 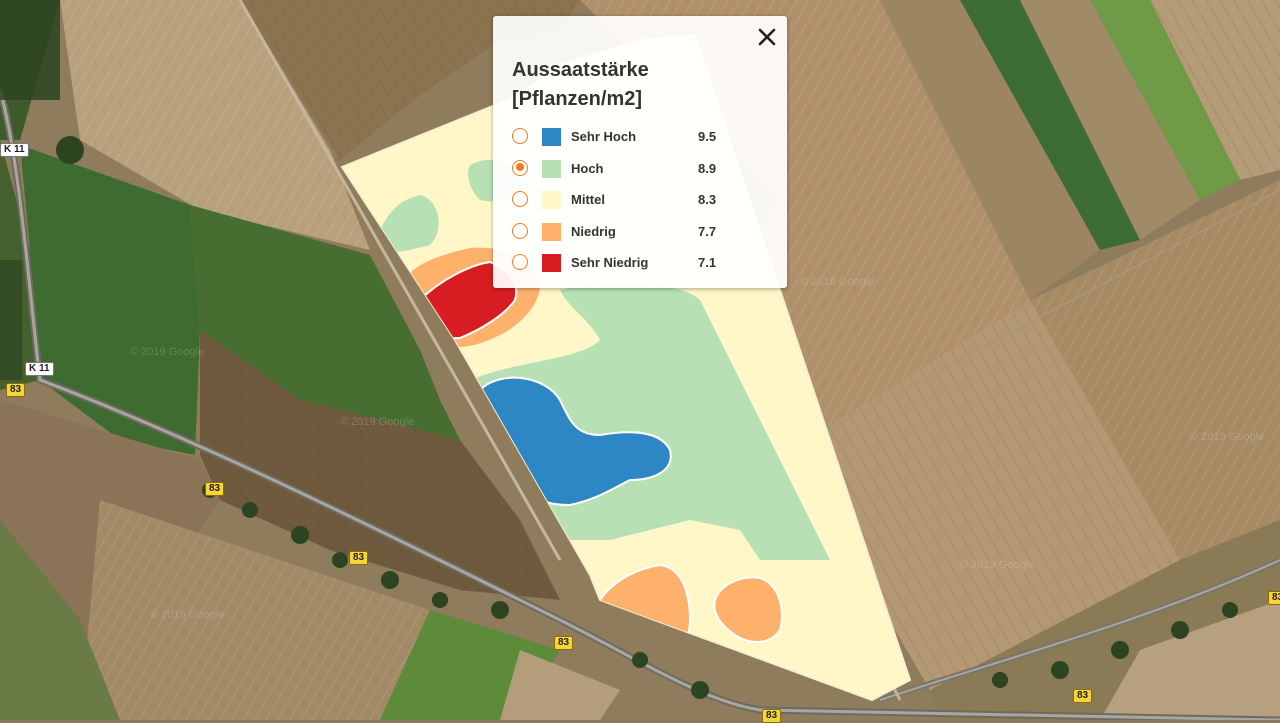 What do you see at coordinates (588, 200) in the screenshot?
I see `class-label: Mittel` at bounding box center [588, 200].